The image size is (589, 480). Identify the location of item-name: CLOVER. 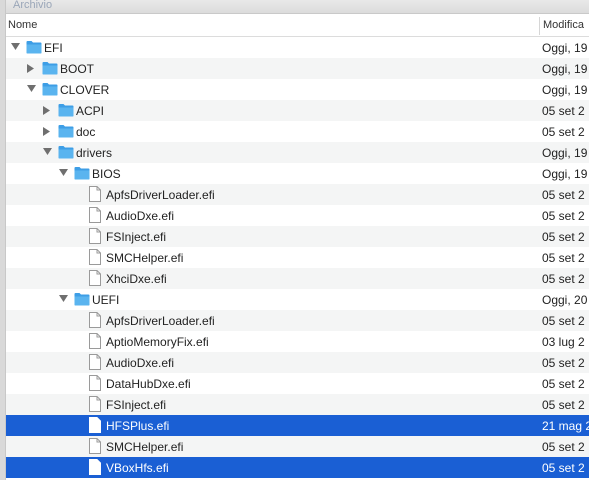
(85, 90).